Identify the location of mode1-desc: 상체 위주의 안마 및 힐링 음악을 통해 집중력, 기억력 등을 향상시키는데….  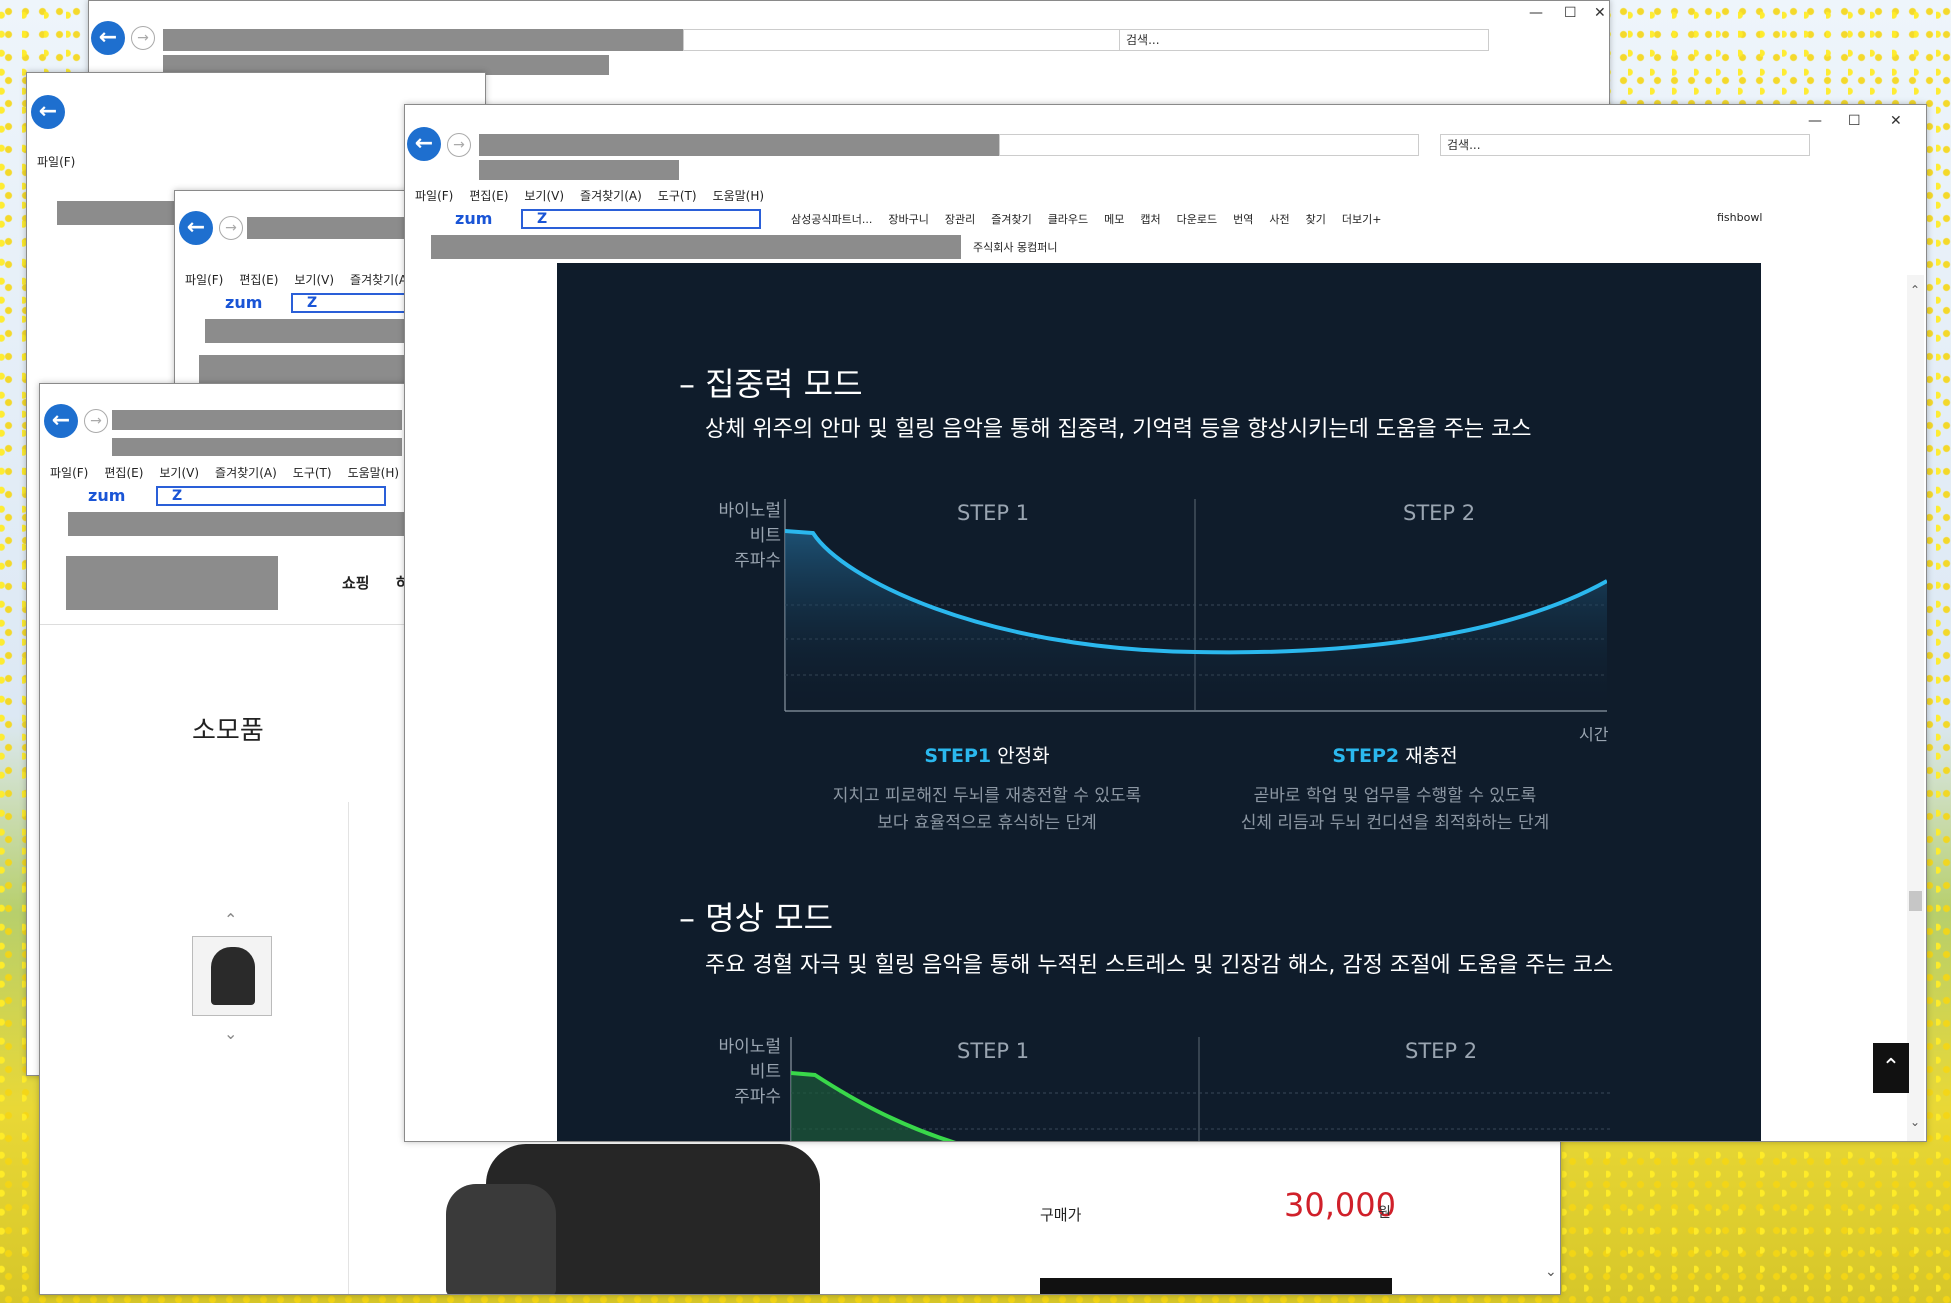
(1118, 429).